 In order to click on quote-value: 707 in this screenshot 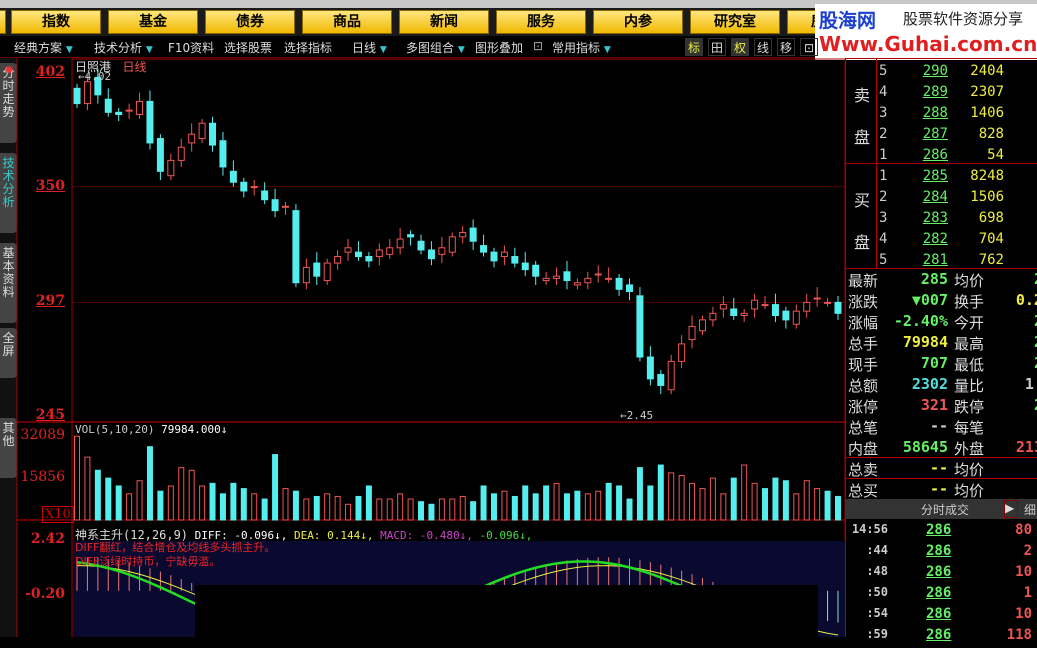, I will do `click(934, 363)`.